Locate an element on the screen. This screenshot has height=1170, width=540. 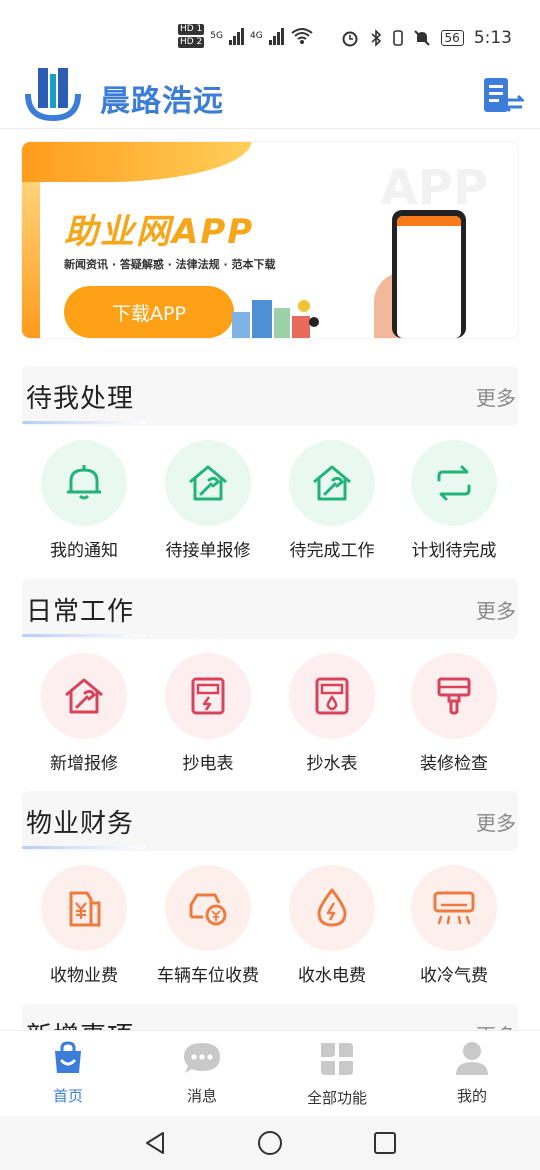
bluetooth-icon is located at coordinates (376, 38).